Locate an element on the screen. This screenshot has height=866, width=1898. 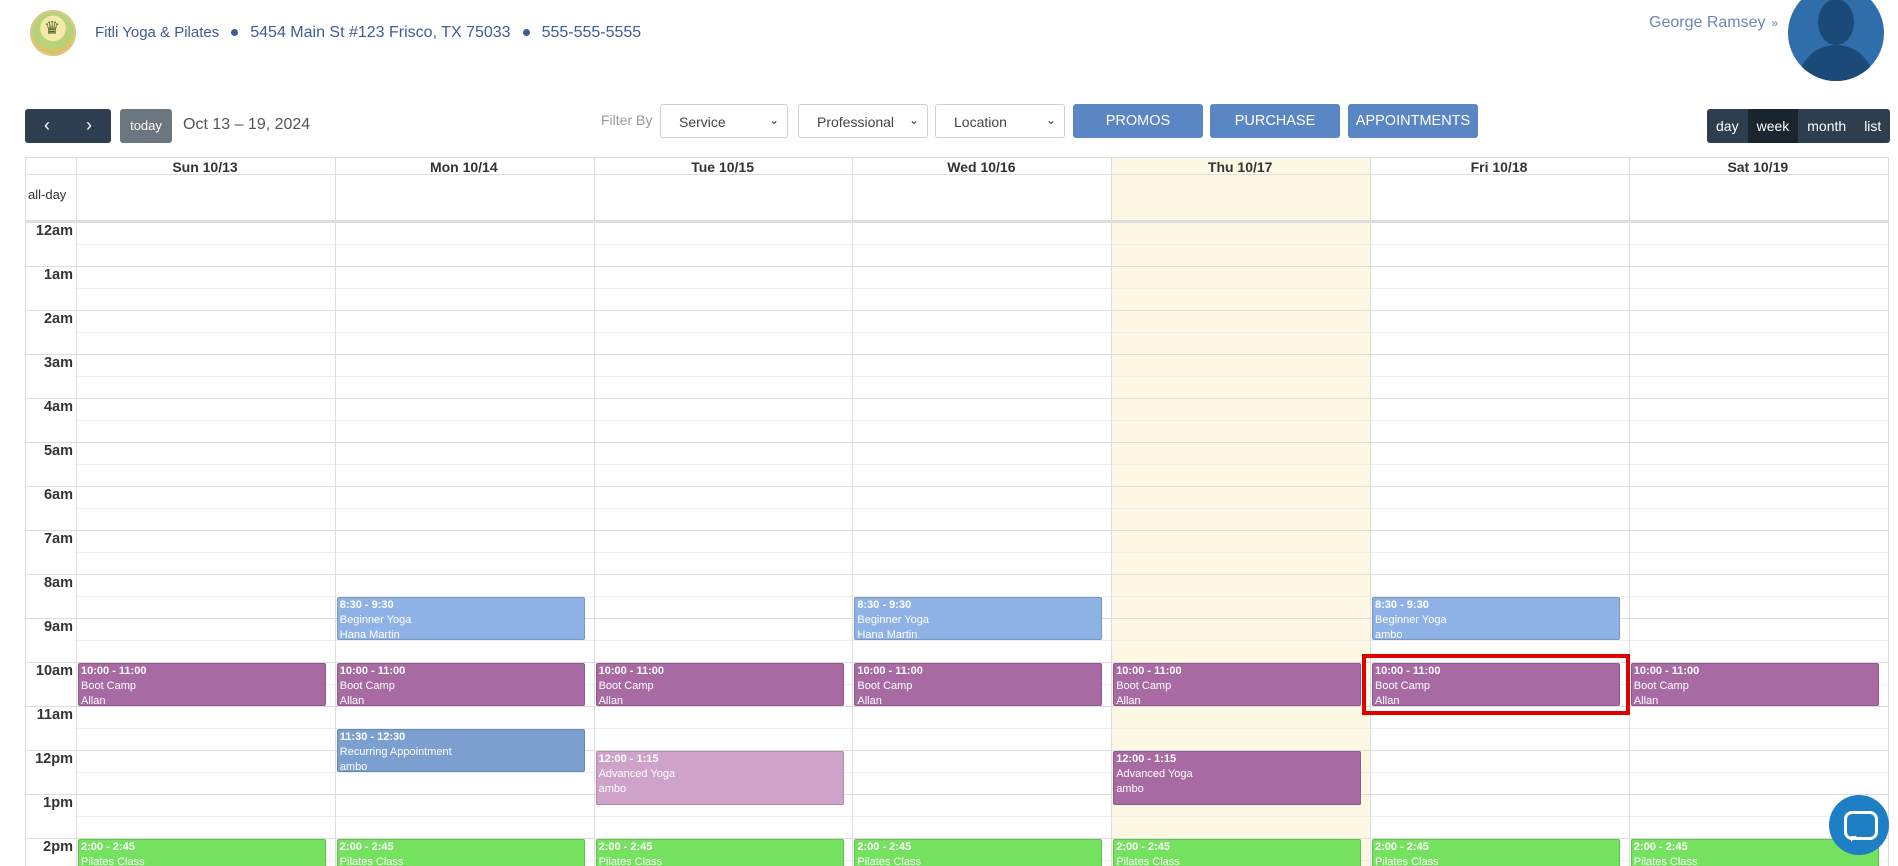
day-header: Thu 10/17 is located at coordinates (1240, 167).